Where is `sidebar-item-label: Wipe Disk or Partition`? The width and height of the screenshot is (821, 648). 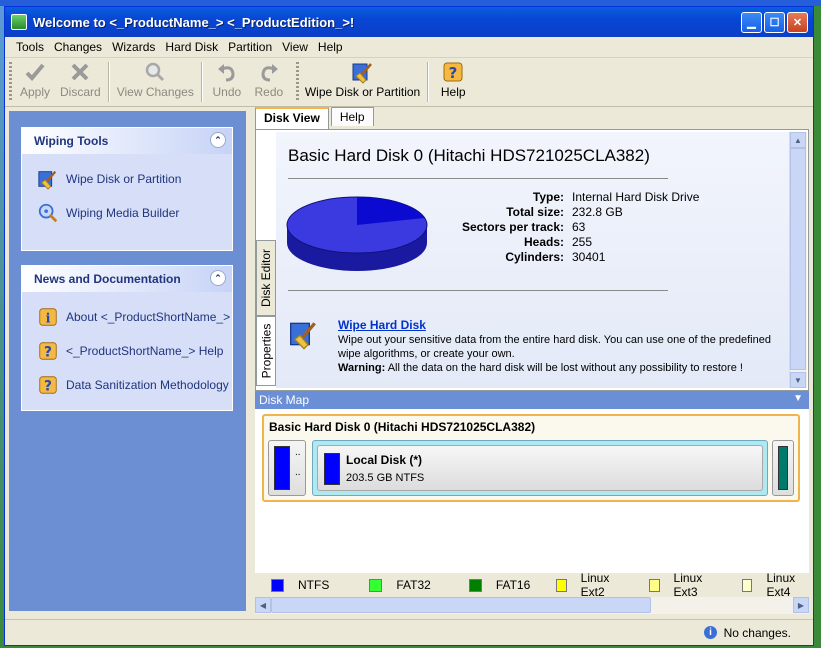
sidebar-item-label: Wipe Disk or Partition is located at coordinates (124, 179).